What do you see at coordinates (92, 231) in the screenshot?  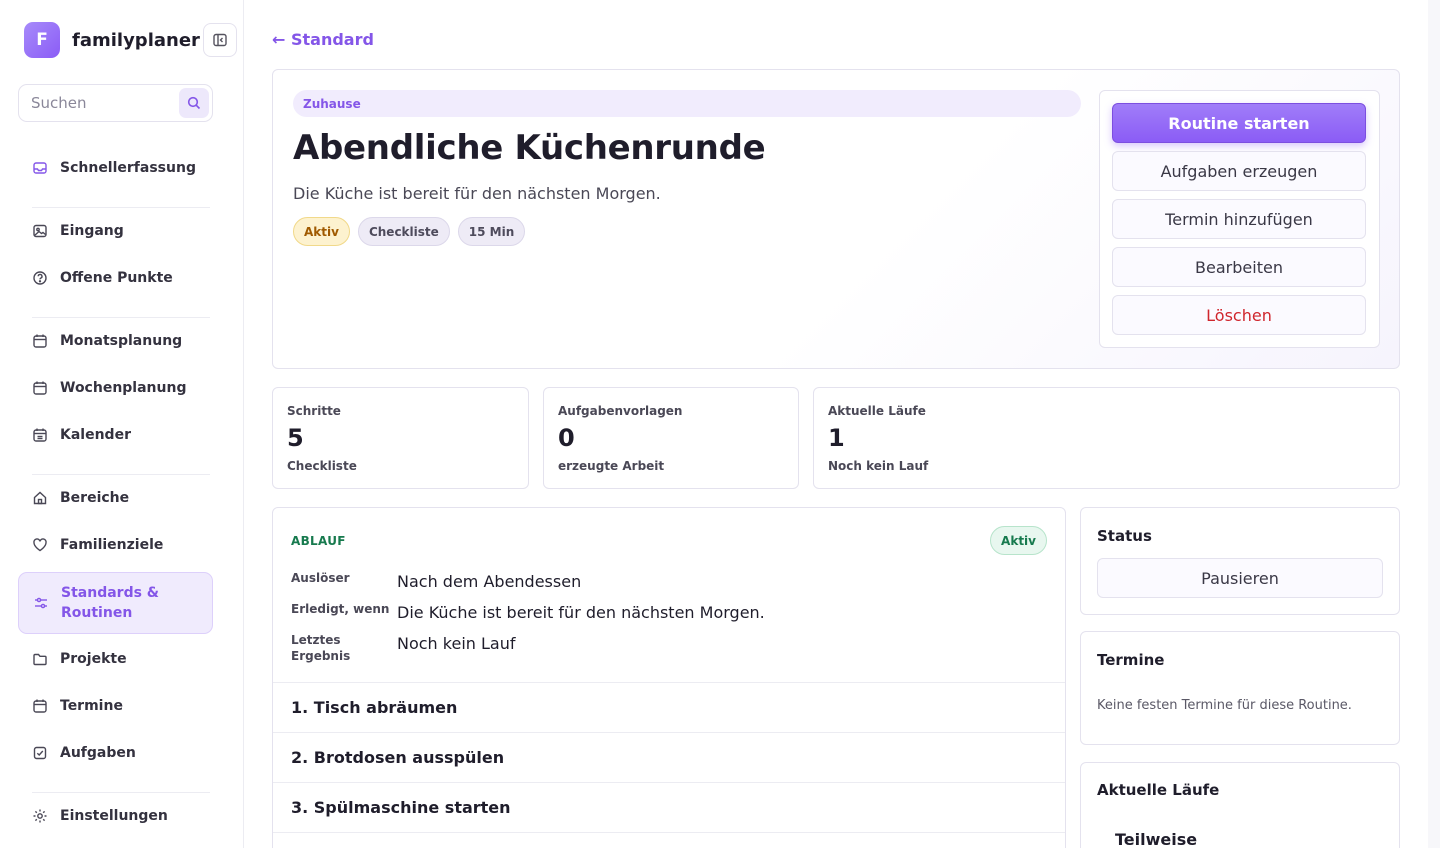 I see `sidebar-item-label: Eingang` at bounding box center [92, 231].